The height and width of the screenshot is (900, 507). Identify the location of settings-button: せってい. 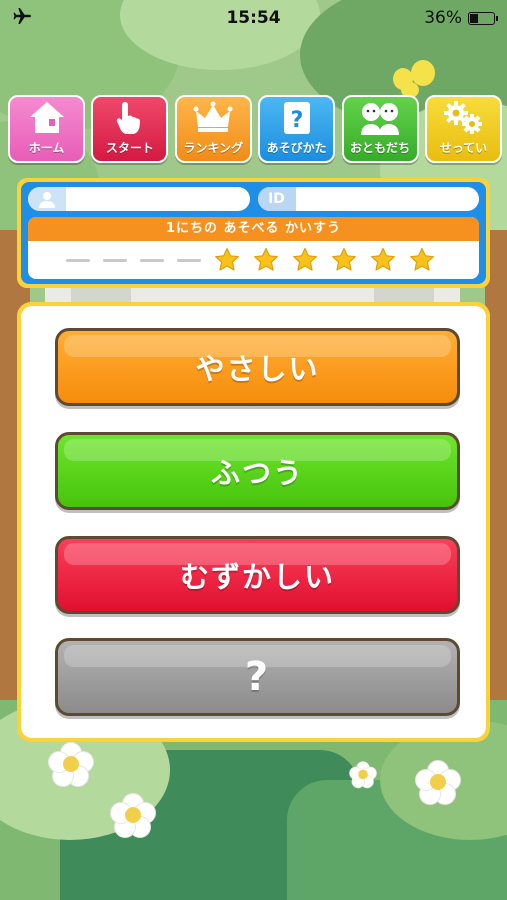
(463, 129).